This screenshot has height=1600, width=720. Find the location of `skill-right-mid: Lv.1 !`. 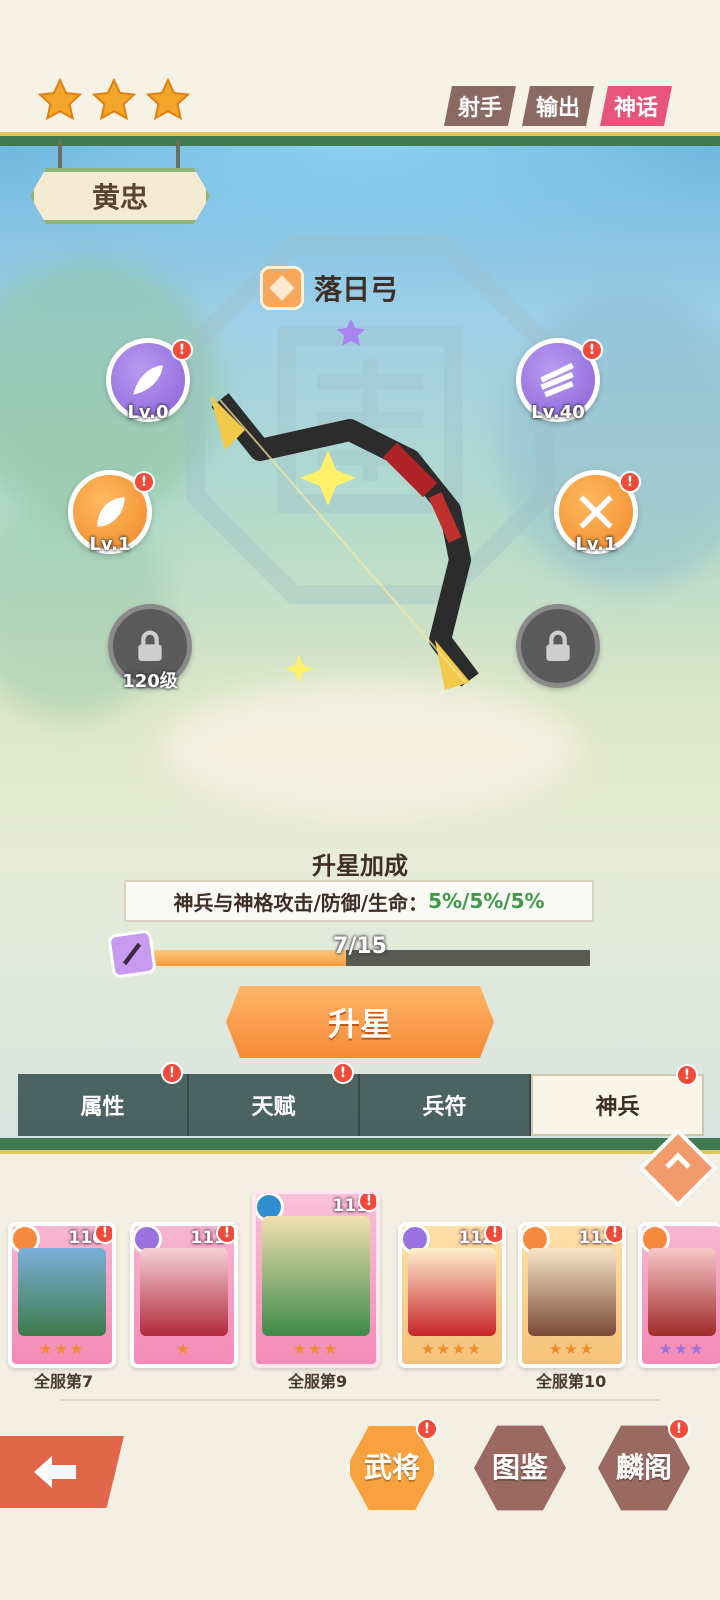

skill-right-mid: Lv.1 ! is located at coordinates (597, 512).